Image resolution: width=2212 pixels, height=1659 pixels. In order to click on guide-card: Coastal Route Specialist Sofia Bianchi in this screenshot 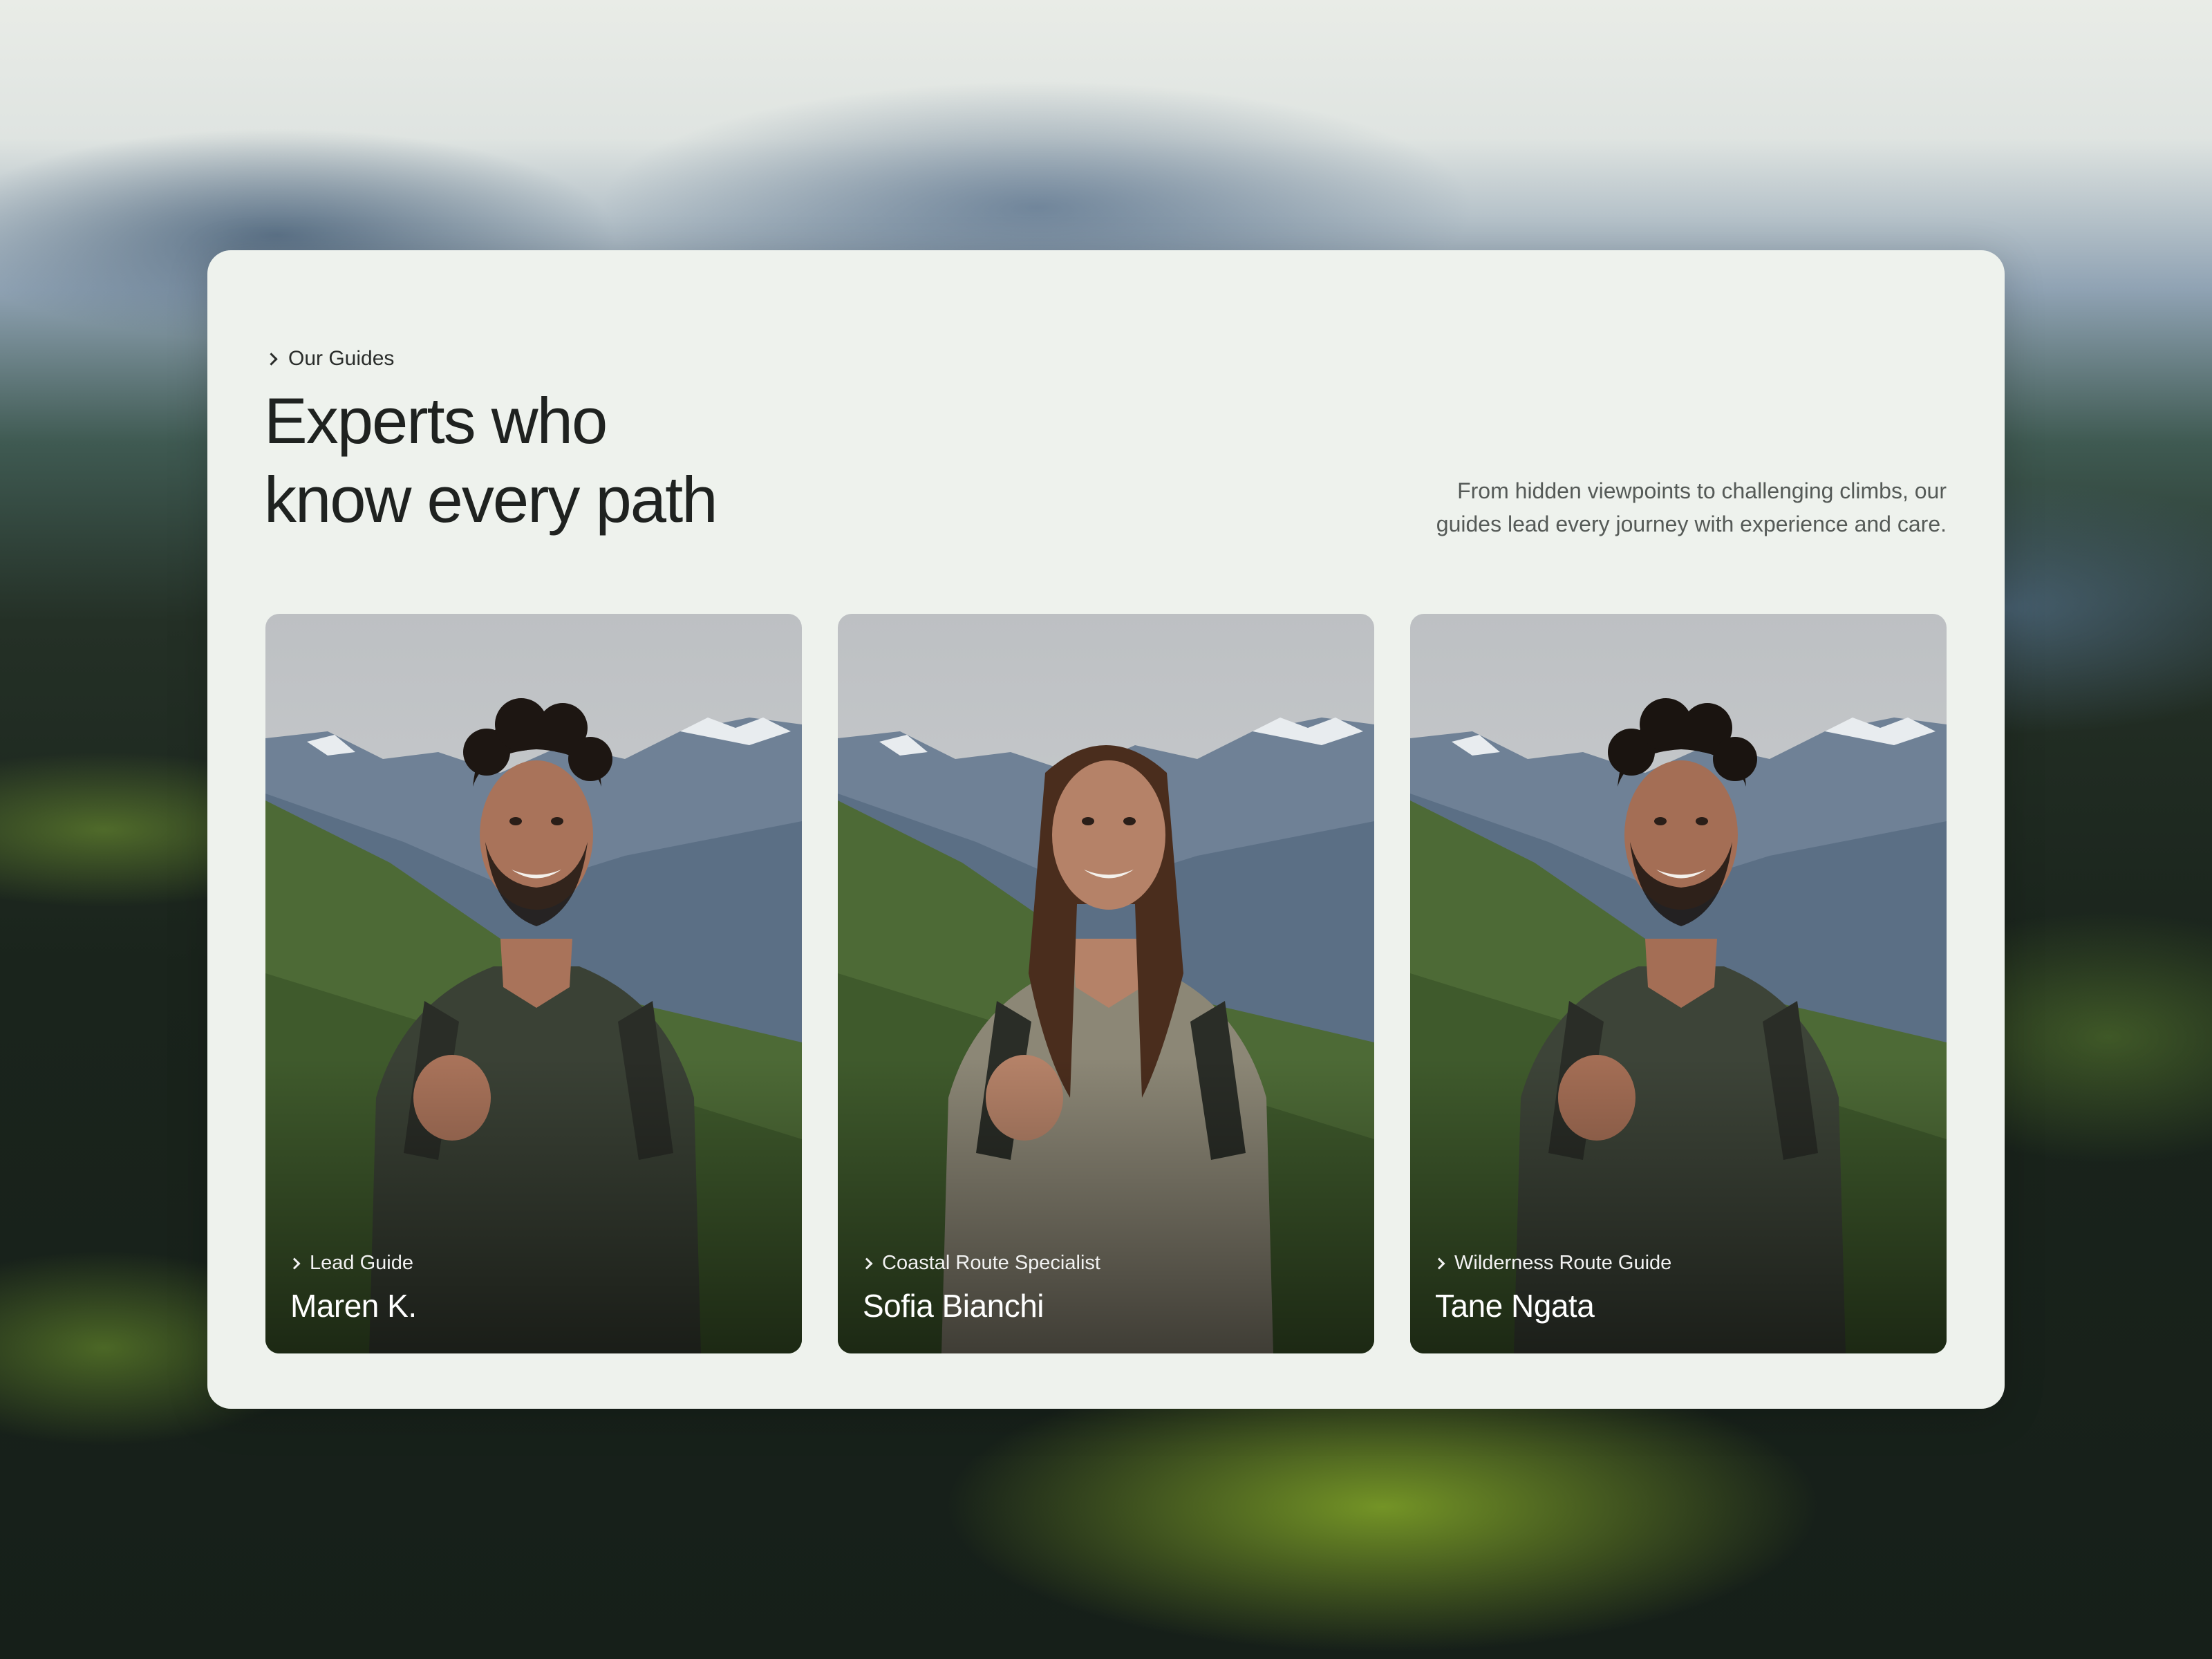, I will do `click(1106, 983)`.